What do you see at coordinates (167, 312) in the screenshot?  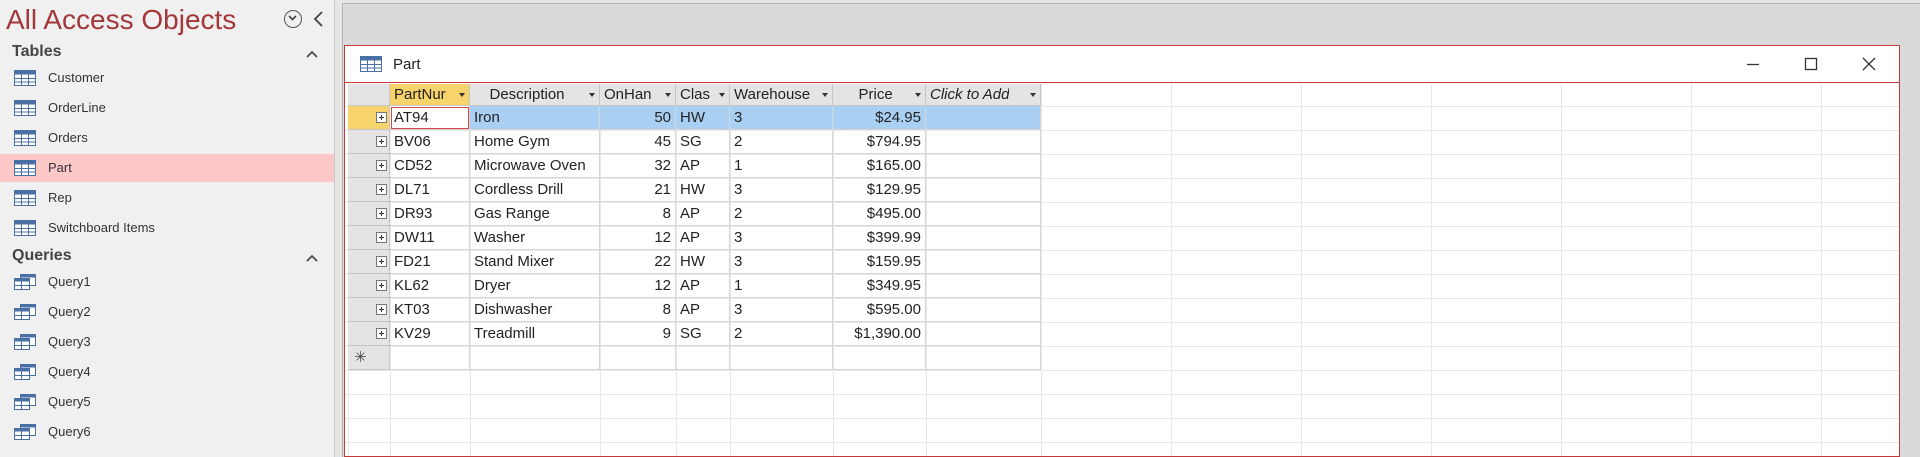 I see `nav-item-query-query2: Query2` at bounding box center [167, 312].